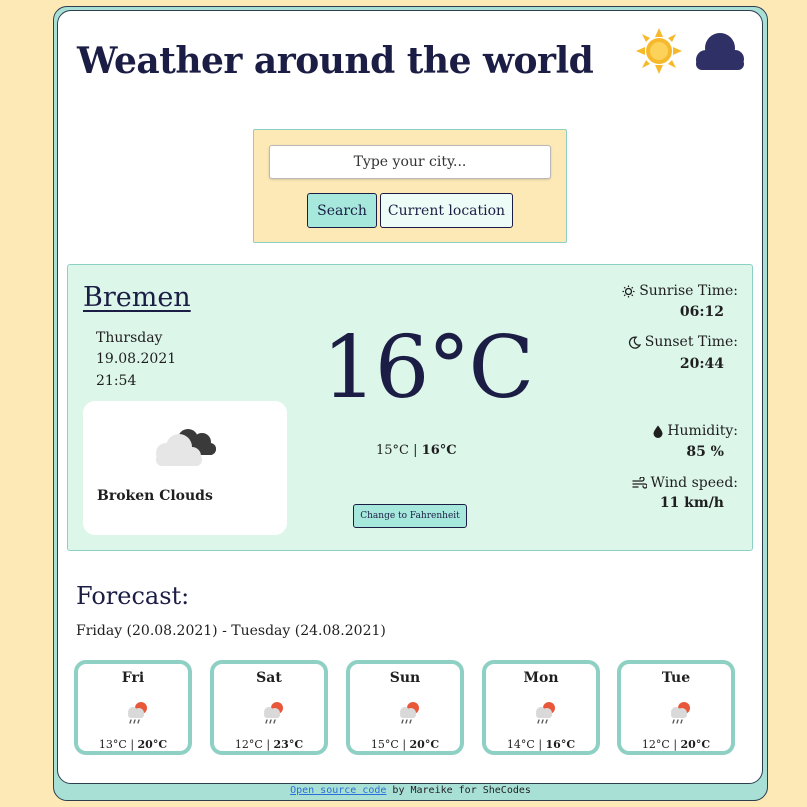  I want to click on time: 21:54, so click(116, 381).